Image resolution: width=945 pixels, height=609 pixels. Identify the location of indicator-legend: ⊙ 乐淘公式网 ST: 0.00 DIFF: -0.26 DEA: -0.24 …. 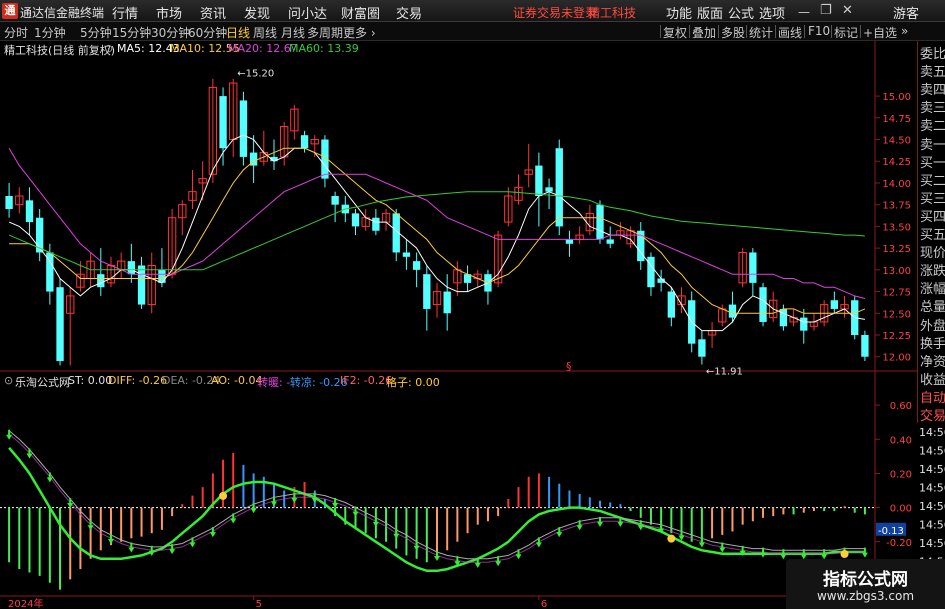
(437, 382).